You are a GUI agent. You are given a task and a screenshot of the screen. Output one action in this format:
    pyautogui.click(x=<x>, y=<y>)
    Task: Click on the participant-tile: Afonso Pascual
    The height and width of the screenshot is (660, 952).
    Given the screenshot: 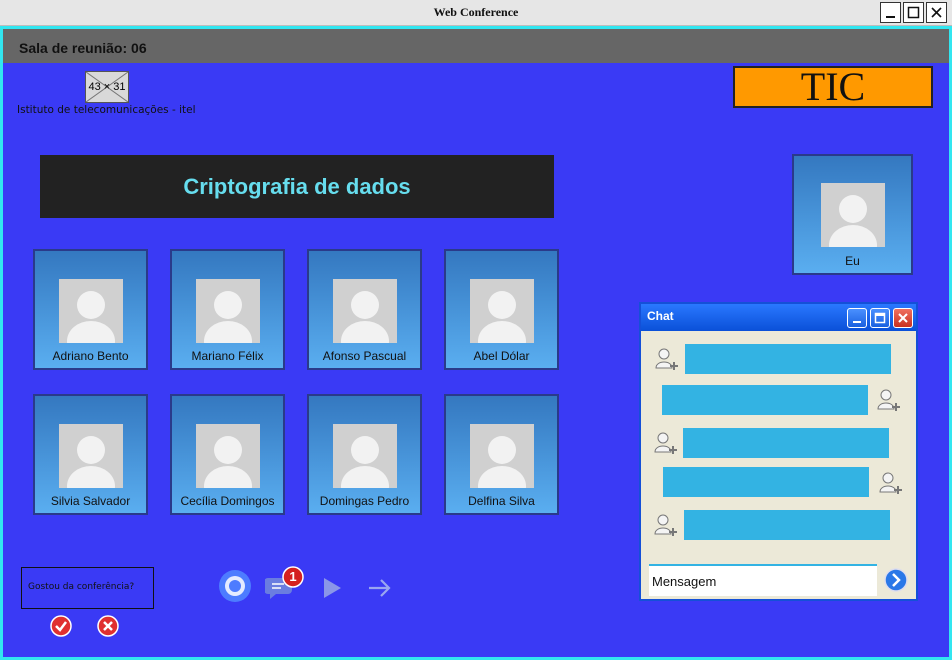 What is the action you would take?
    pyautogui.click(x=364, y=309)
    